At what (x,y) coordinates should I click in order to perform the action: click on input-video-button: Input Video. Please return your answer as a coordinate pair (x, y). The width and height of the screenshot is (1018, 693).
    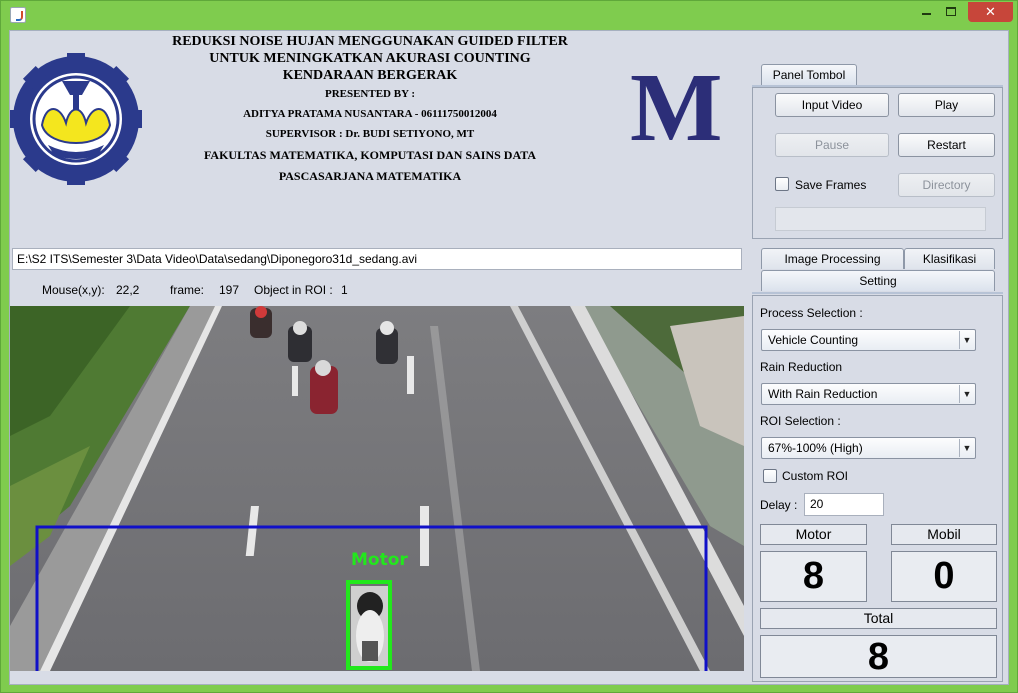
    Looking at the image, I should click on (832, 105).